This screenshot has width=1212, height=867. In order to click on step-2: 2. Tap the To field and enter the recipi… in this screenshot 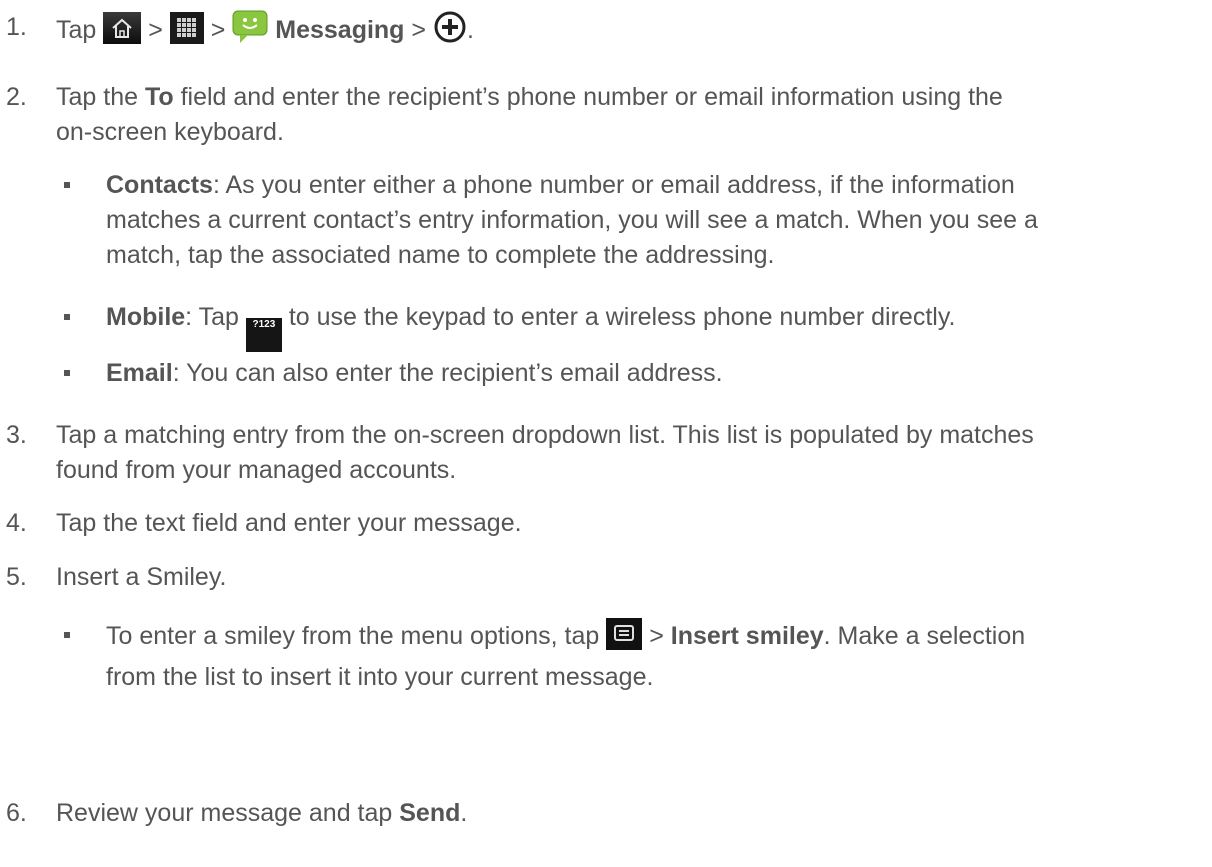, I will do `click(600, 115)`.